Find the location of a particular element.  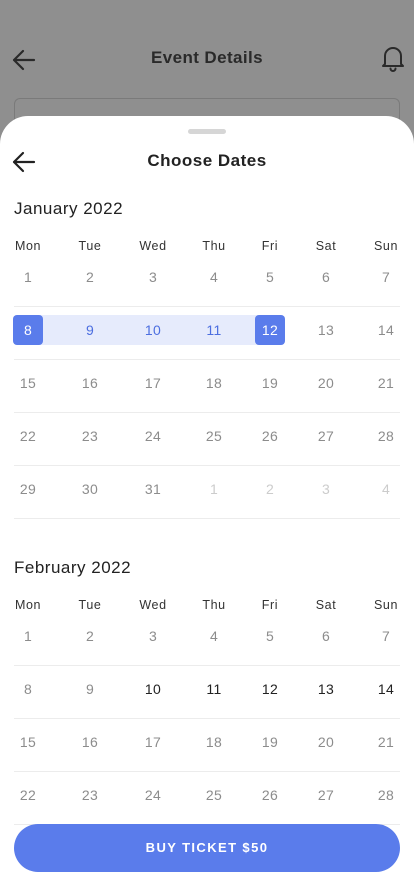

day-cell-selected: 12 is located at coordinates (270, 330).